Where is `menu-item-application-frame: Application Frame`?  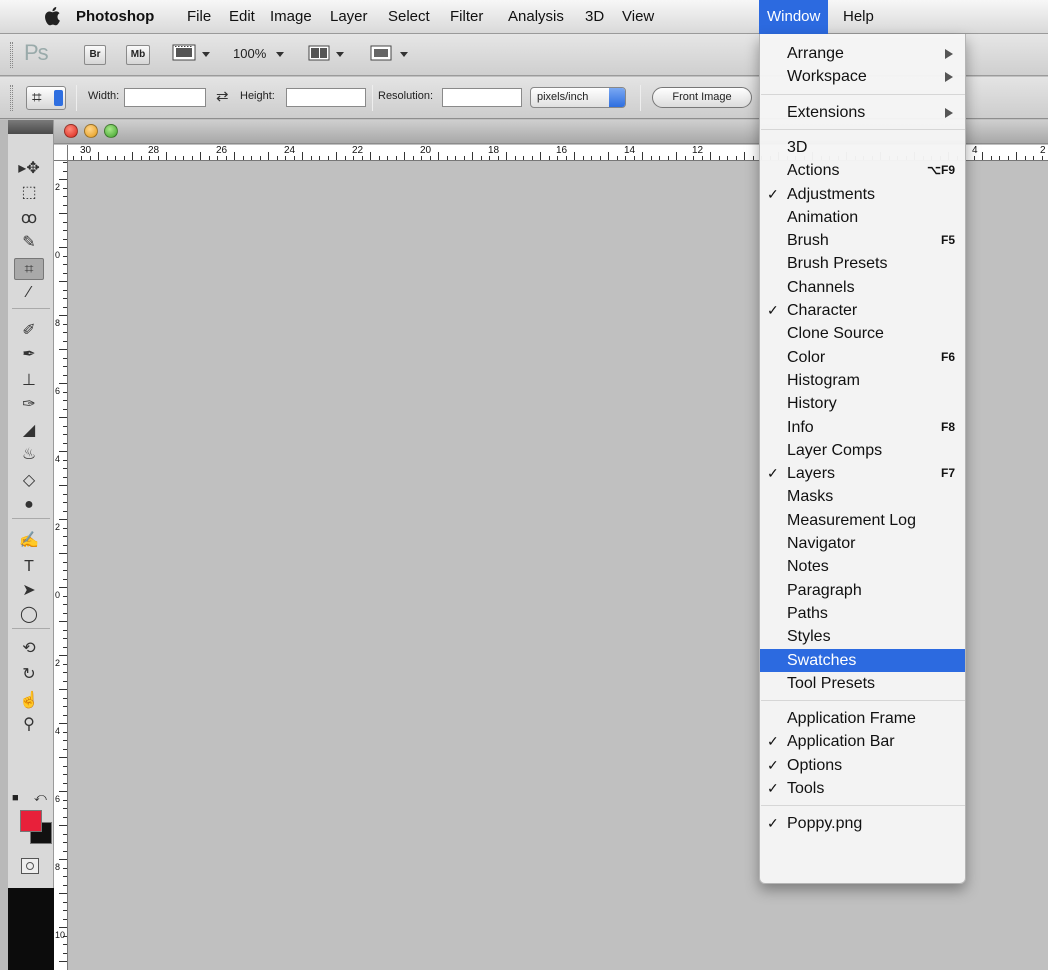 menu-item-application-frame: Application Frame is located at coordinates (862, 718).